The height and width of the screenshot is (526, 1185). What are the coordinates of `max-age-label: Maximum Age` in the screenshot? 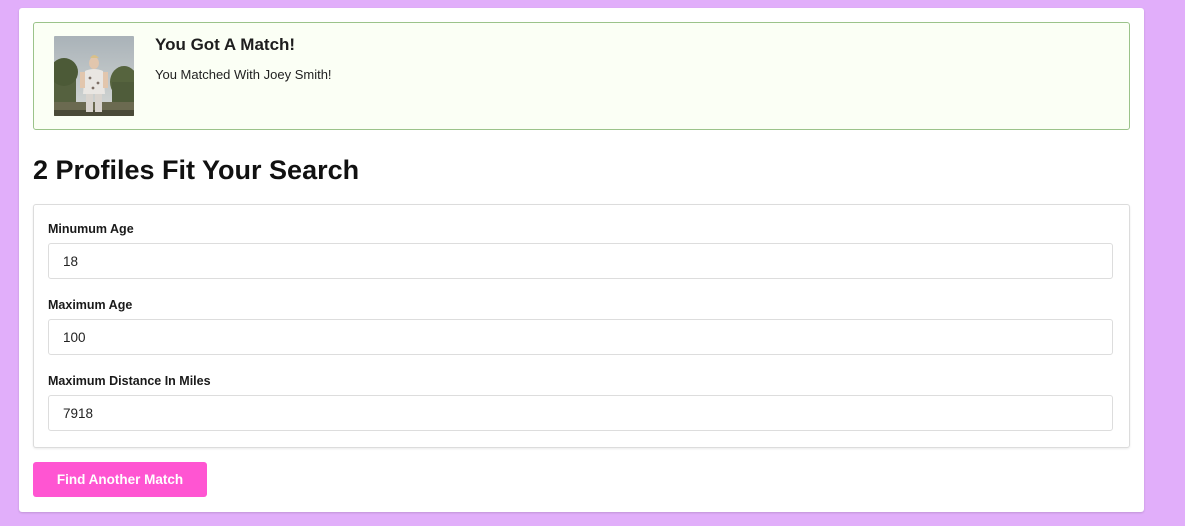 It's located at (90, 305).